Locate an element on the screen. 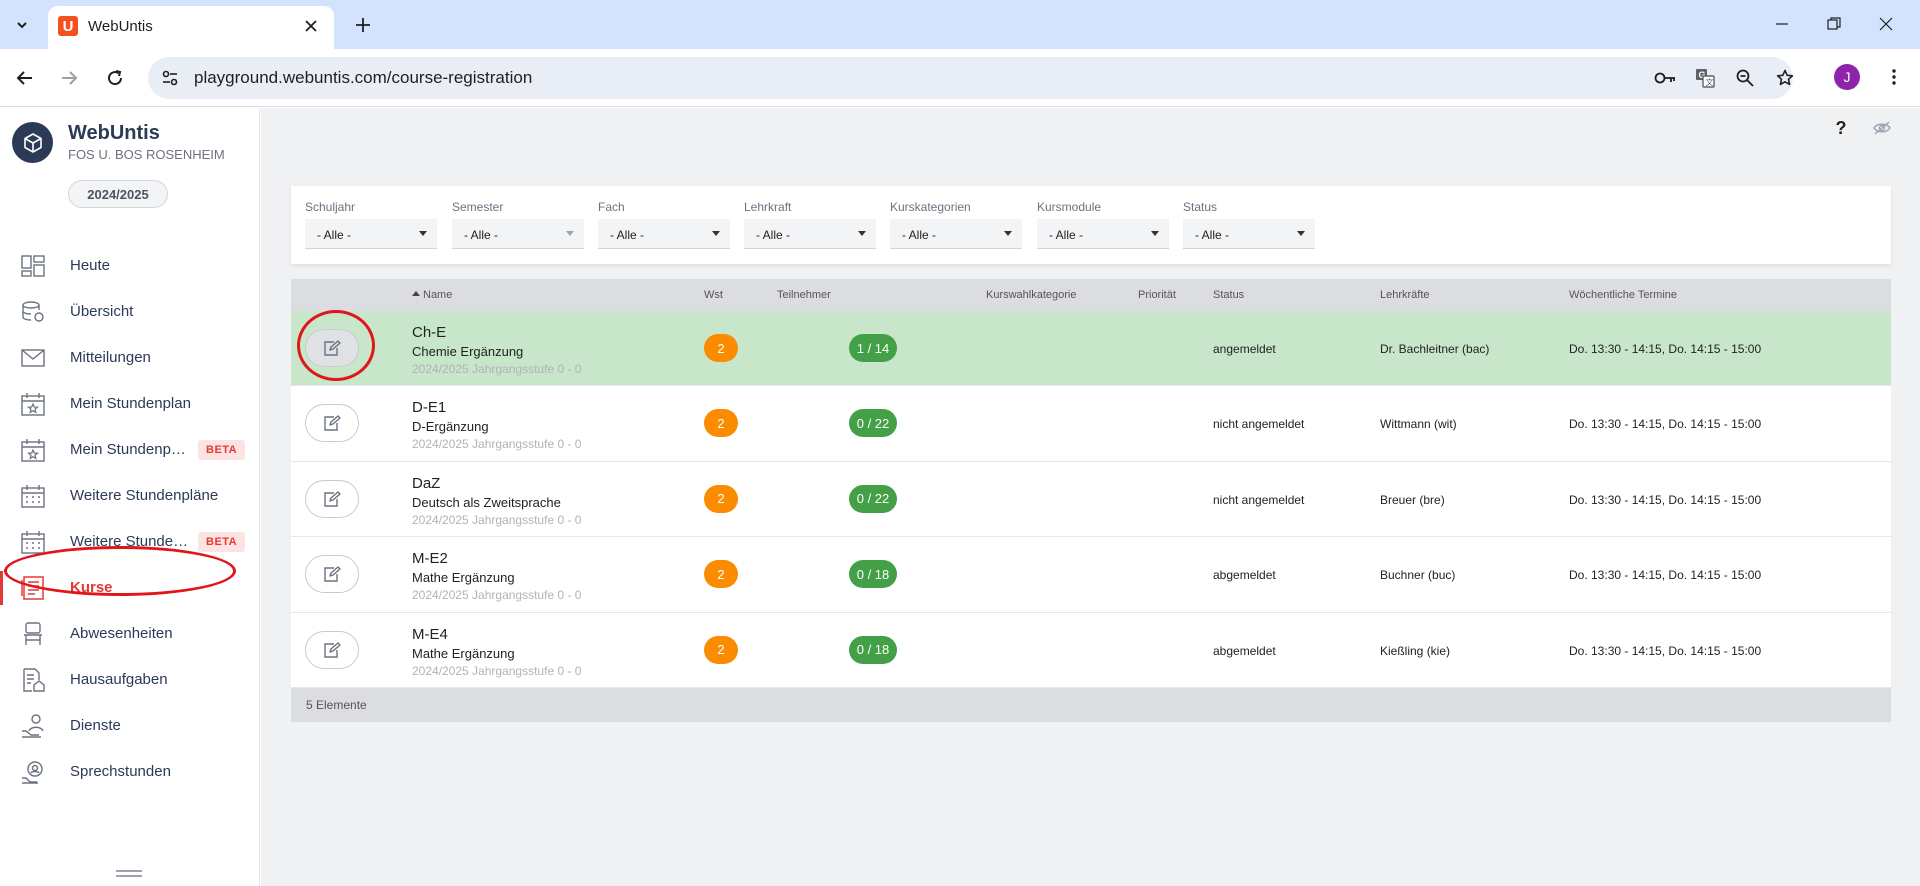  filter-status-select: - Alle - is located at coordinates (1249, 234).